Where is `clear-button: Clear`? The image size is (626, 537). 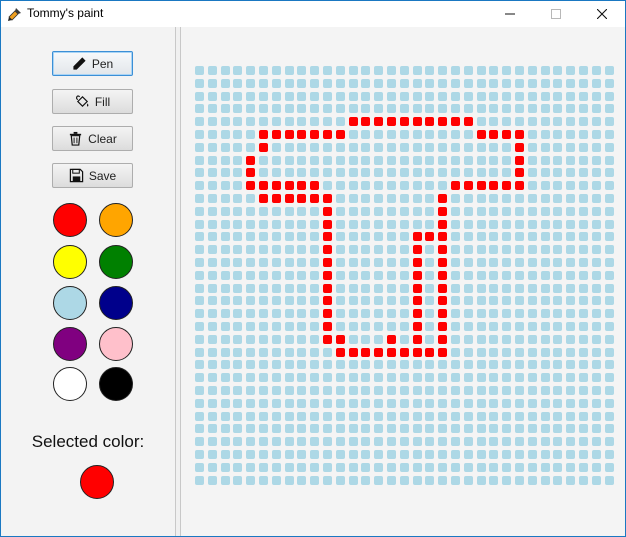
clear-button: Clear is located at coordinates (92, 138).